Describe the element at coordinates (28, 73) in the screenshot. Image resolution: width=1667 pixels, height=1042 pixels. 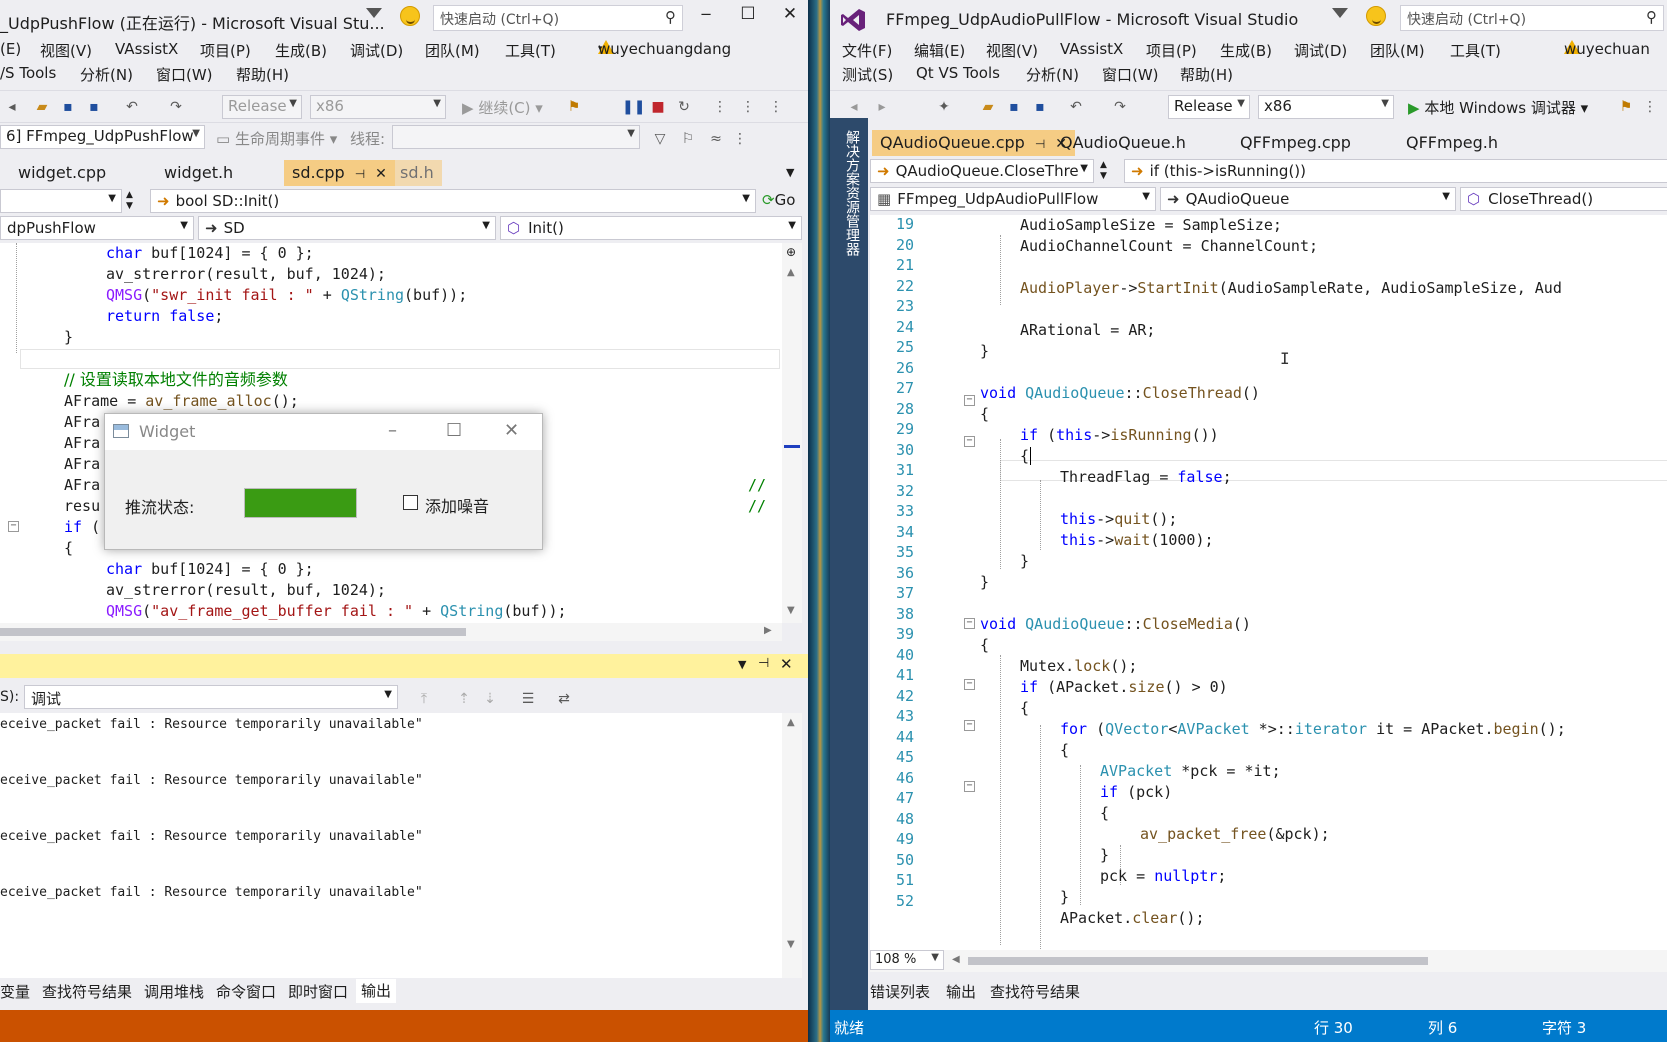
I see `menu-qt-vs-tools: /S Tools` at that location.